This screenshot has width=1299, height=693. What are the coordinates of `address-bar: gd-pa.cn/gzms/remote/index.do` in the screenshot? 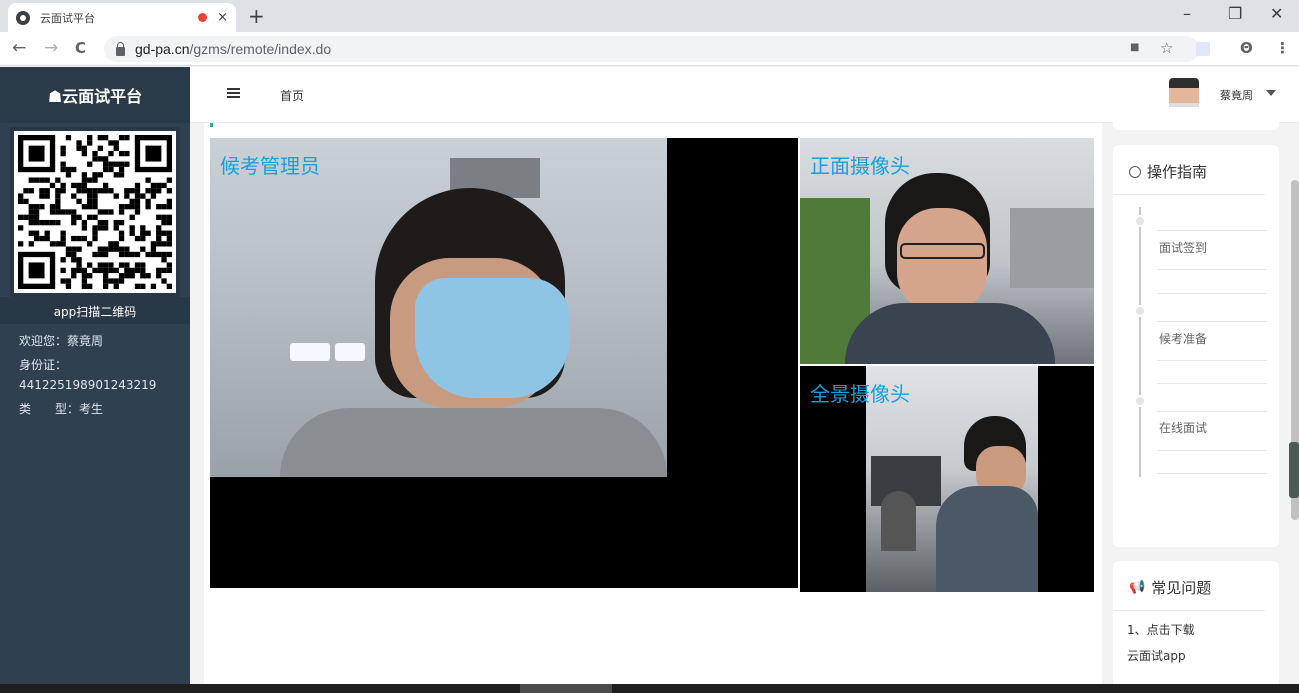 It's located at (651, 49).